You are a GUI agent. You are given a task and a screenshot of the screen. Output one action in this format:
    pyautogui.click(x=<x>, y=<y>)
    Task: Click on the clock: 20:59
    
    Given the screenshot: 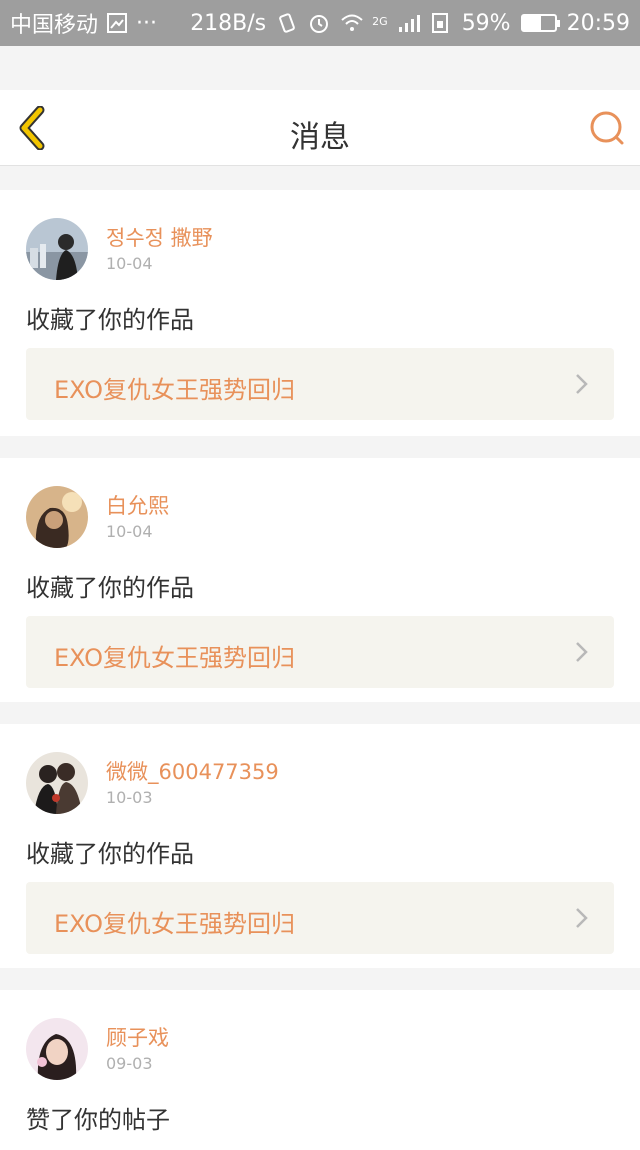 What is the action you would take?
    pyautogui.click(x=598, y=23)
    